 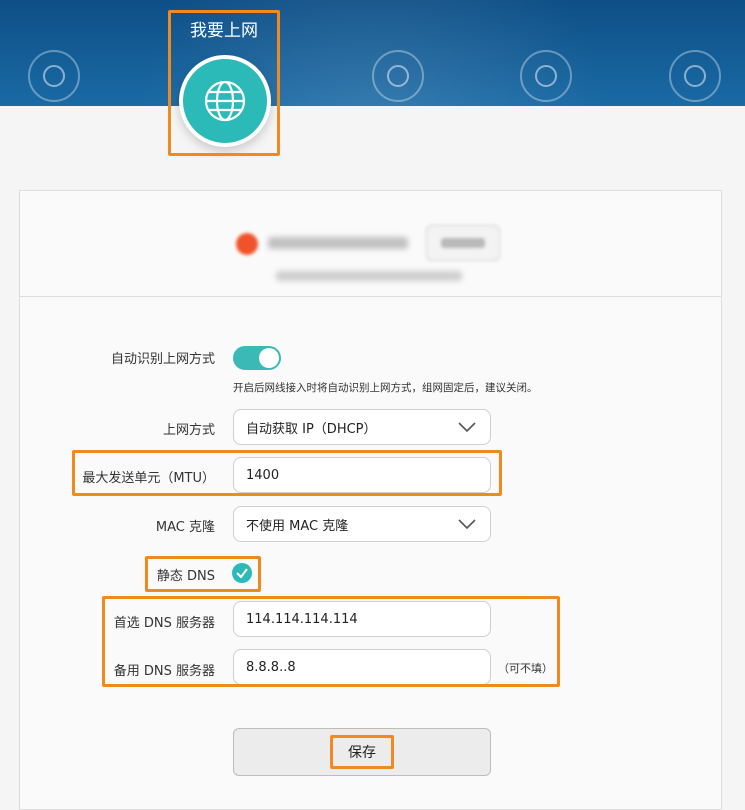 What do you see at coordinates (370, 296) in the screenshot?
I see `panel-divider` at bounding box center [370, 296].